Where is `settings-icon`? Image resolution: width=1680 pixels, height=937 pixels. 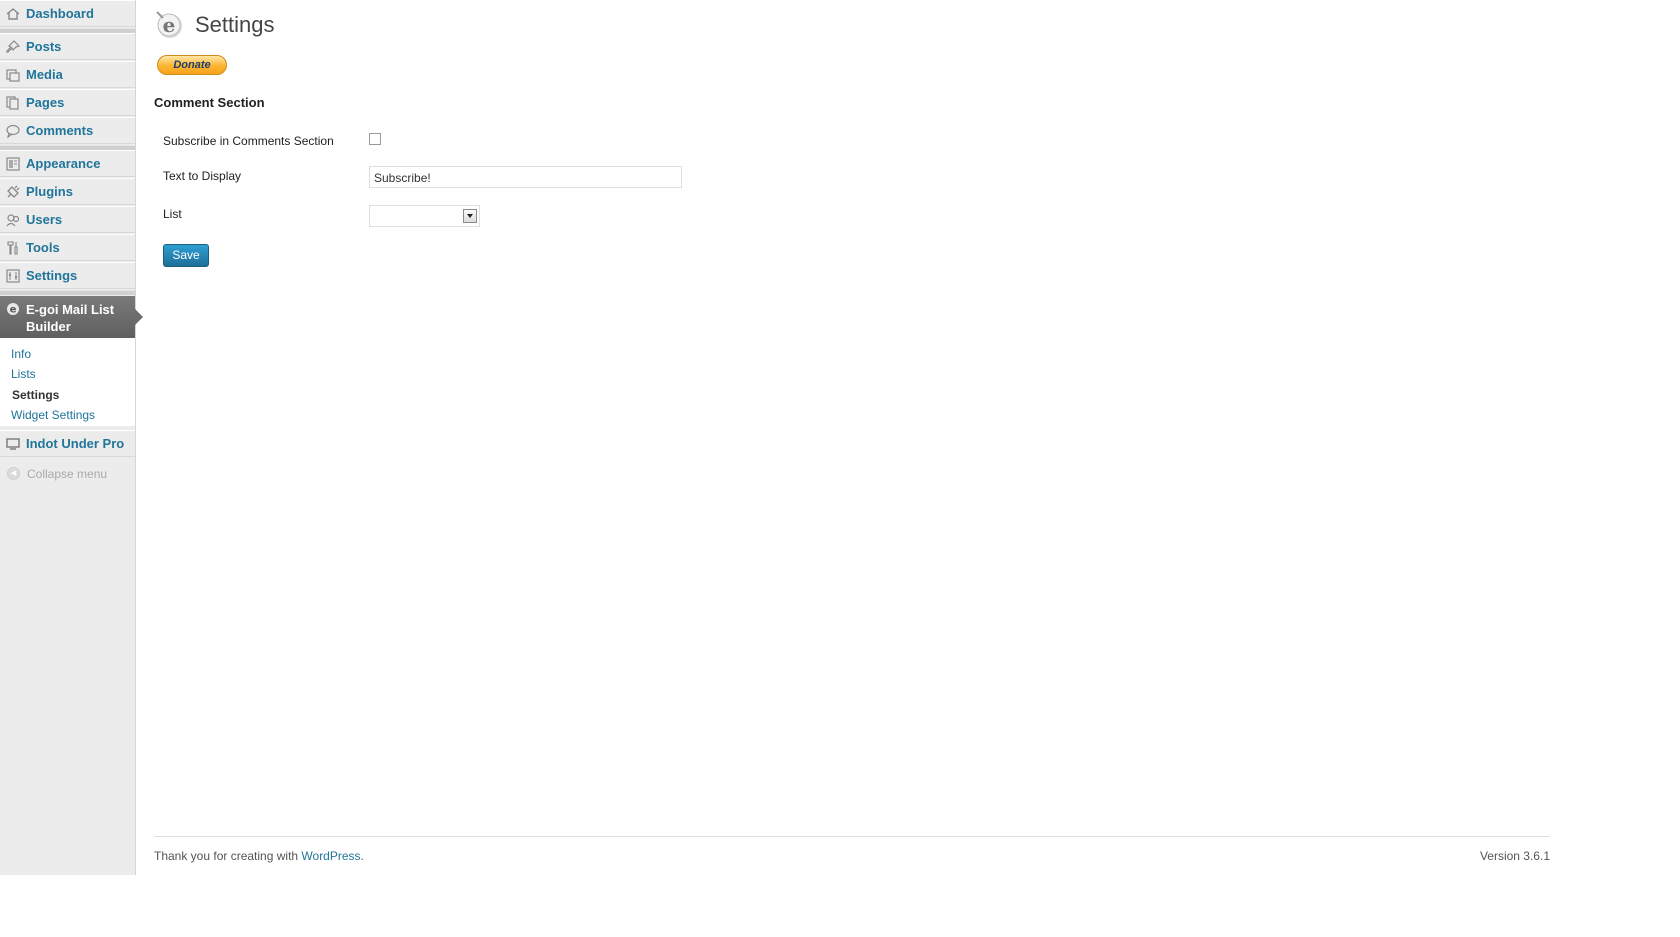
settings-icon is located at coordinates (13, 276).